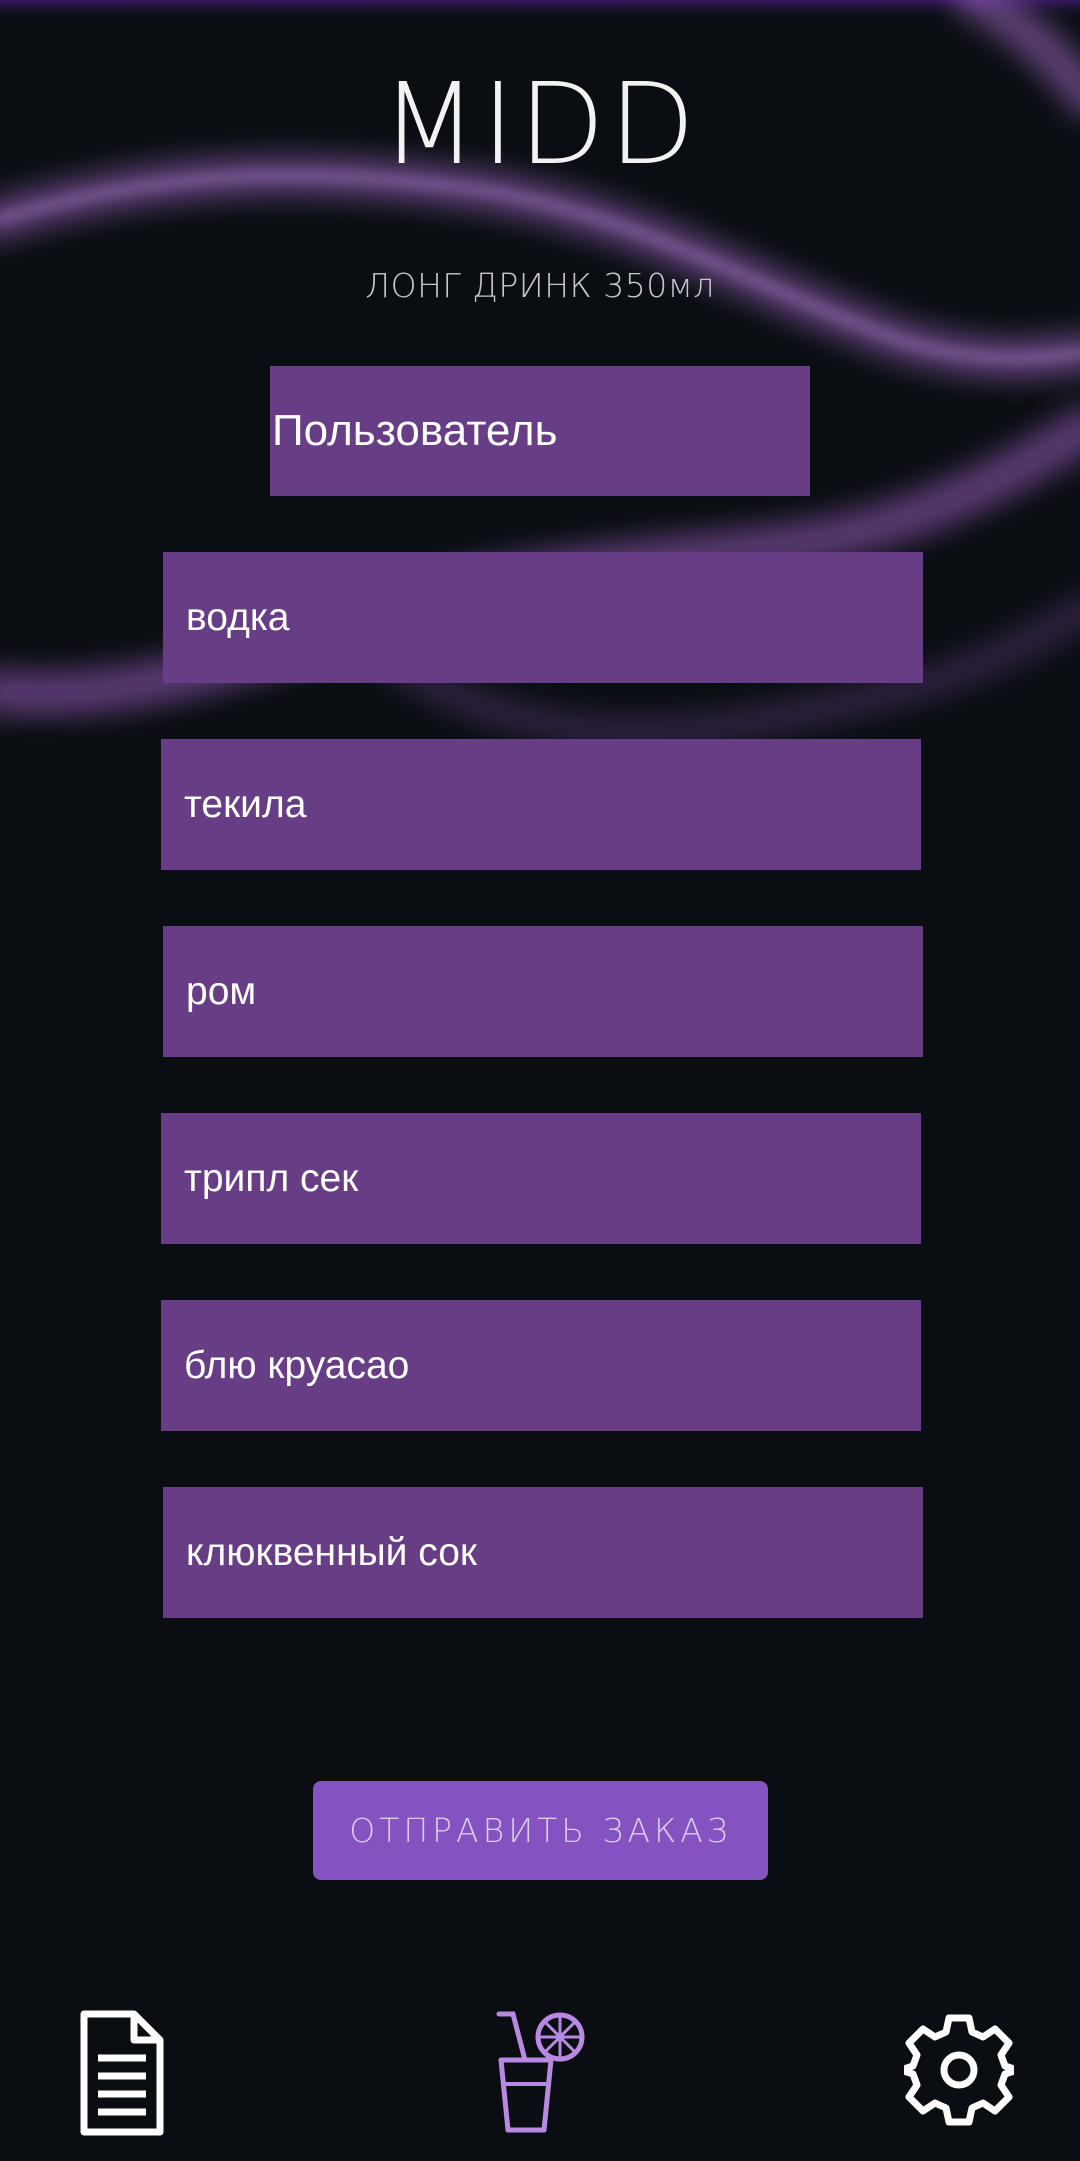 Image resolution: width=1080 pixels, height=2161 pixels. I want to click on cocktail-icon, so click(540, 2072).